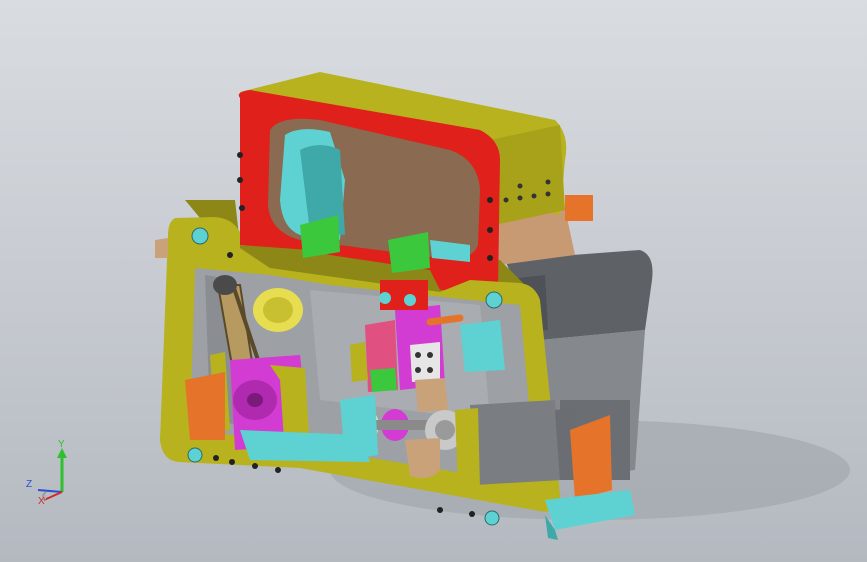 The width and height of the screenshot is (867, 562). What do you see at coordinates (205, 406) in the screenshot?
I see `orange-support-left` at bounding box center [205, 406].